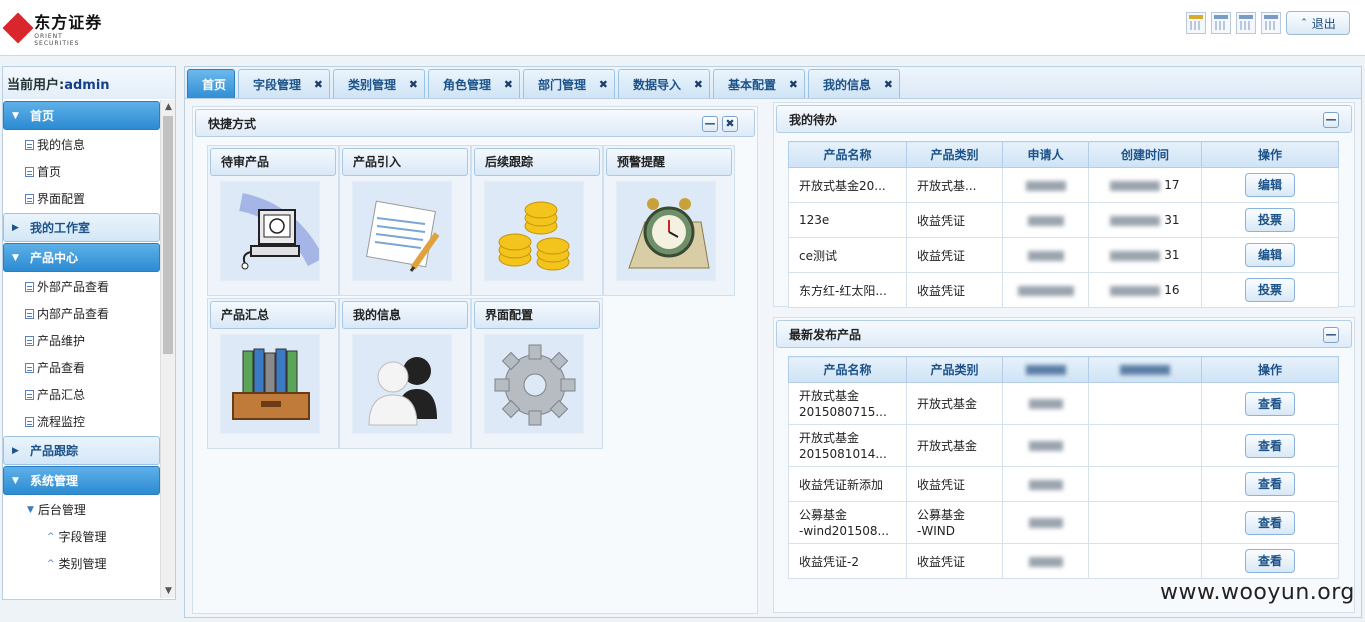 This screenshot has height=622, width=1365. I want to click on scroll-up-icon: ▲, so click(168, 107).